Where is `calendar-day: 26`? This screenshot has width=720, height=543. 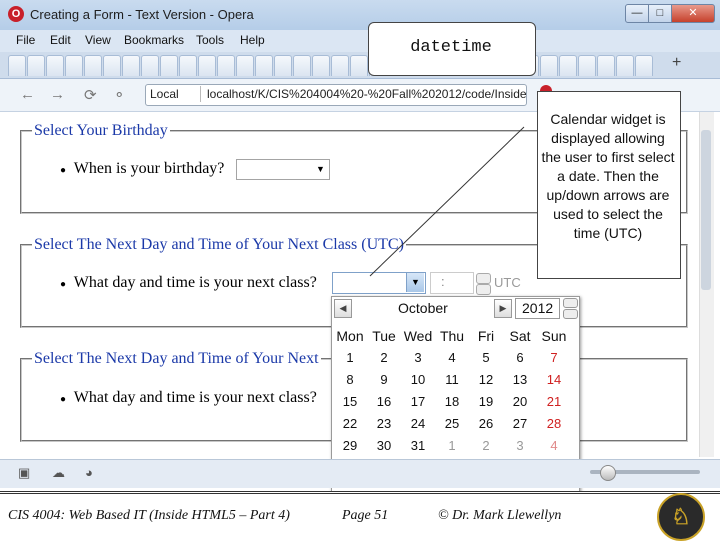
calendar-day: 26 is located at coordinates (486, 423).